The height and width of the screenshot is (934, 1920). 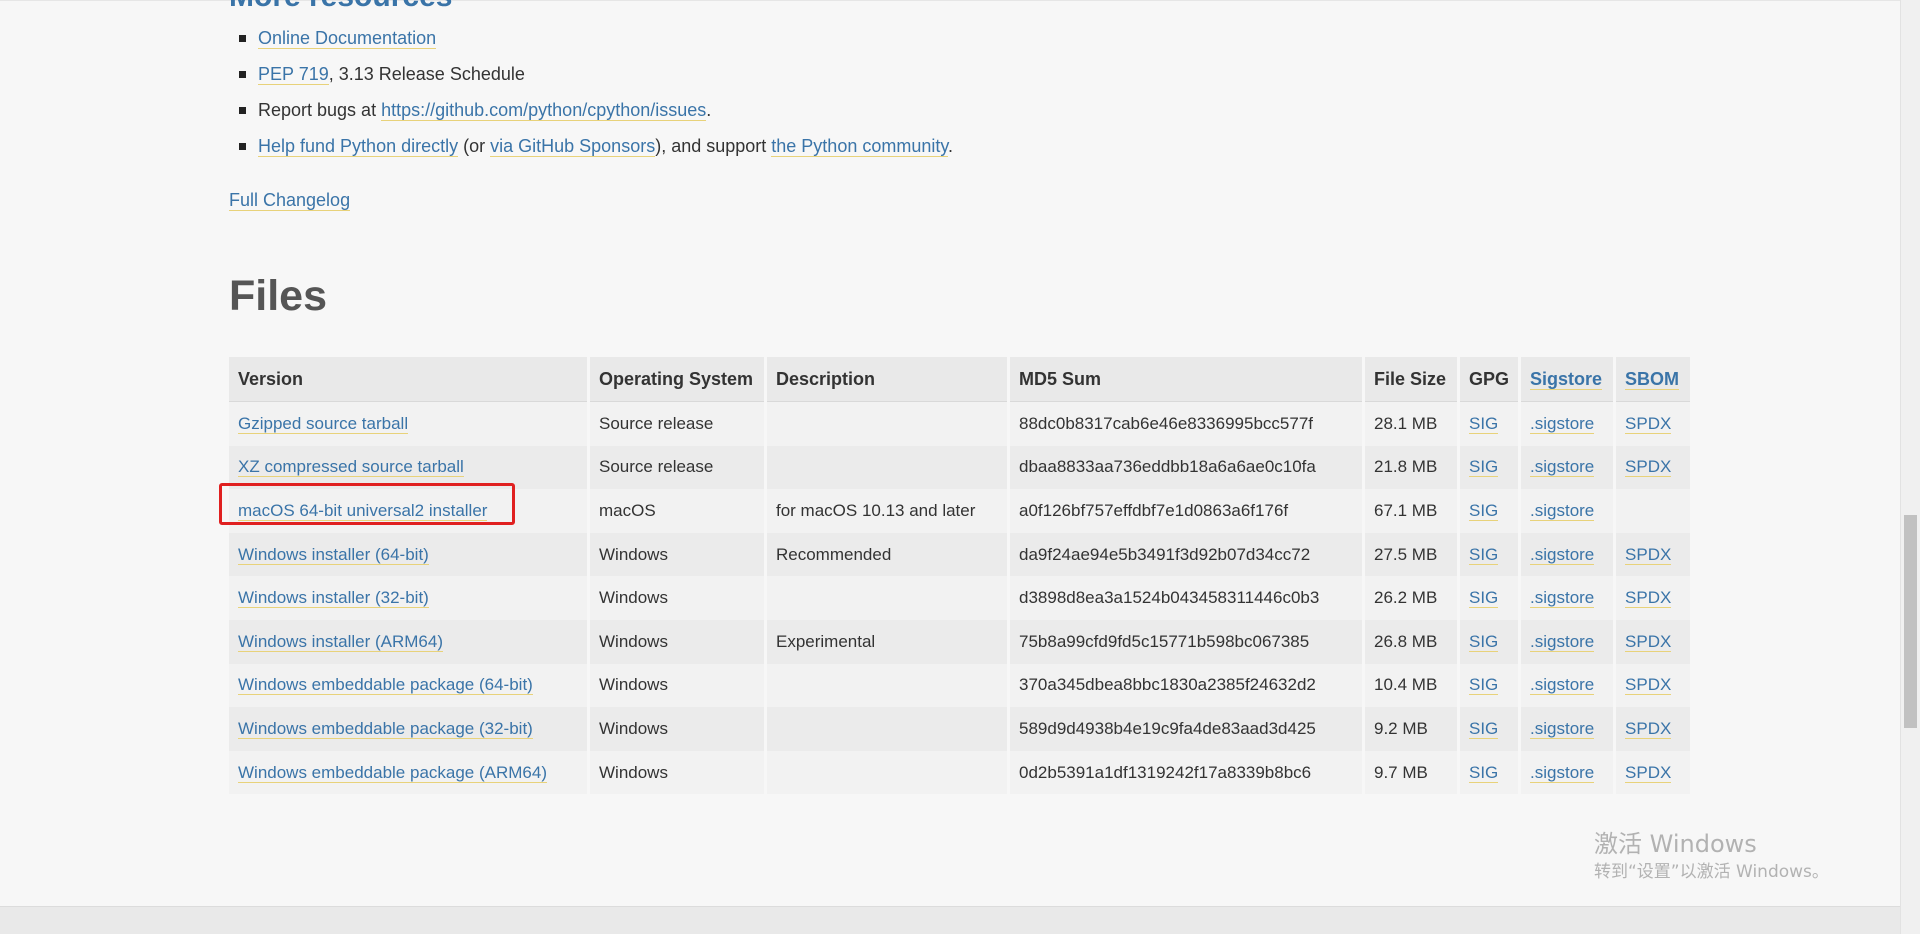 I want to click on list-item: Online Documentation, so click(x=591, y=38).